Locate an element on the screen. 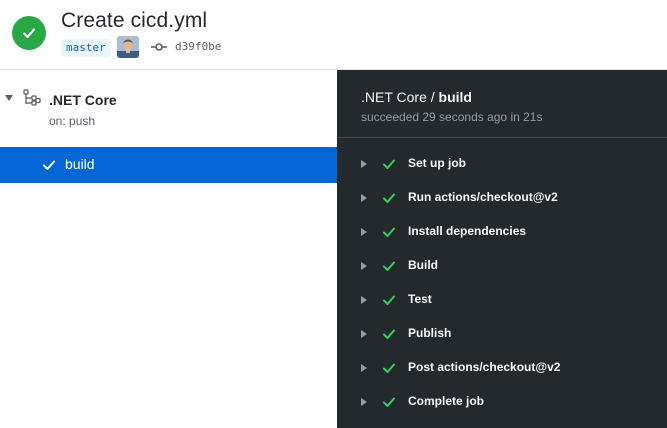 This screenshot has width=667, height=428. avatar is located at coordinates (128, 47).